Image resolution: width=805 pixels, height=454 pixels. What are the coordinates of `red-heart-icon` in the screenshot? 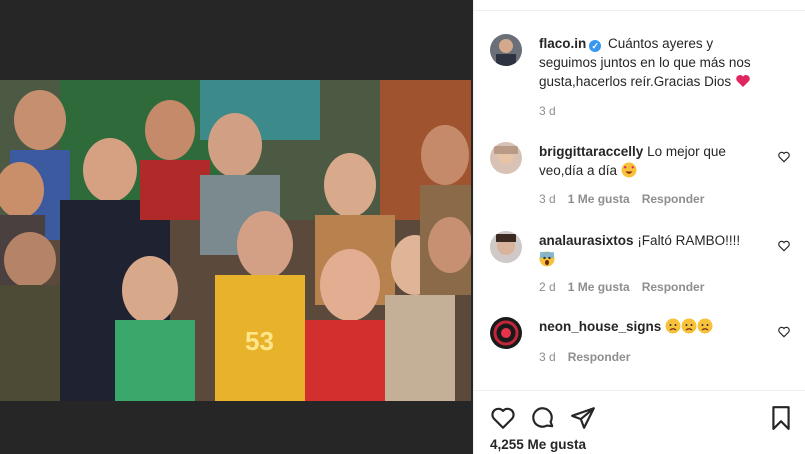 It's located at (743, 81).